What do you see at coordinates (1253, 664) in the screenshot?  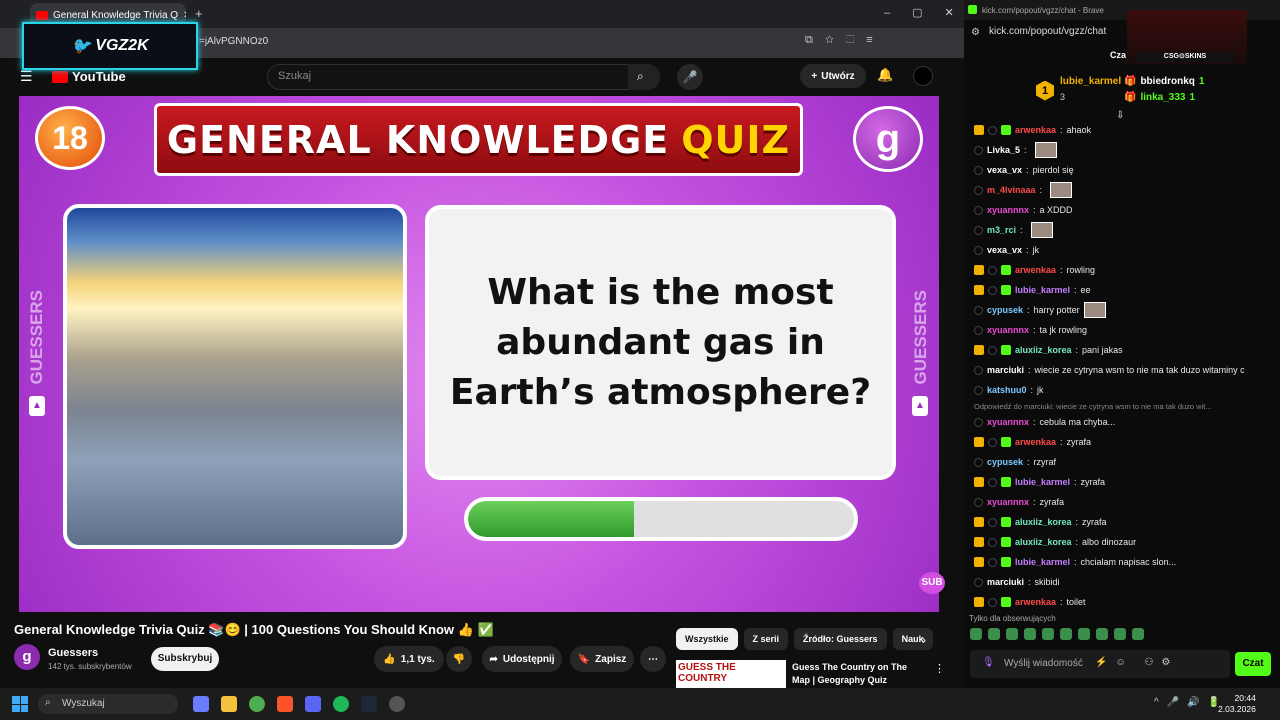 I see `send-chat-button: Czat` at bounding box center [1253, 664].